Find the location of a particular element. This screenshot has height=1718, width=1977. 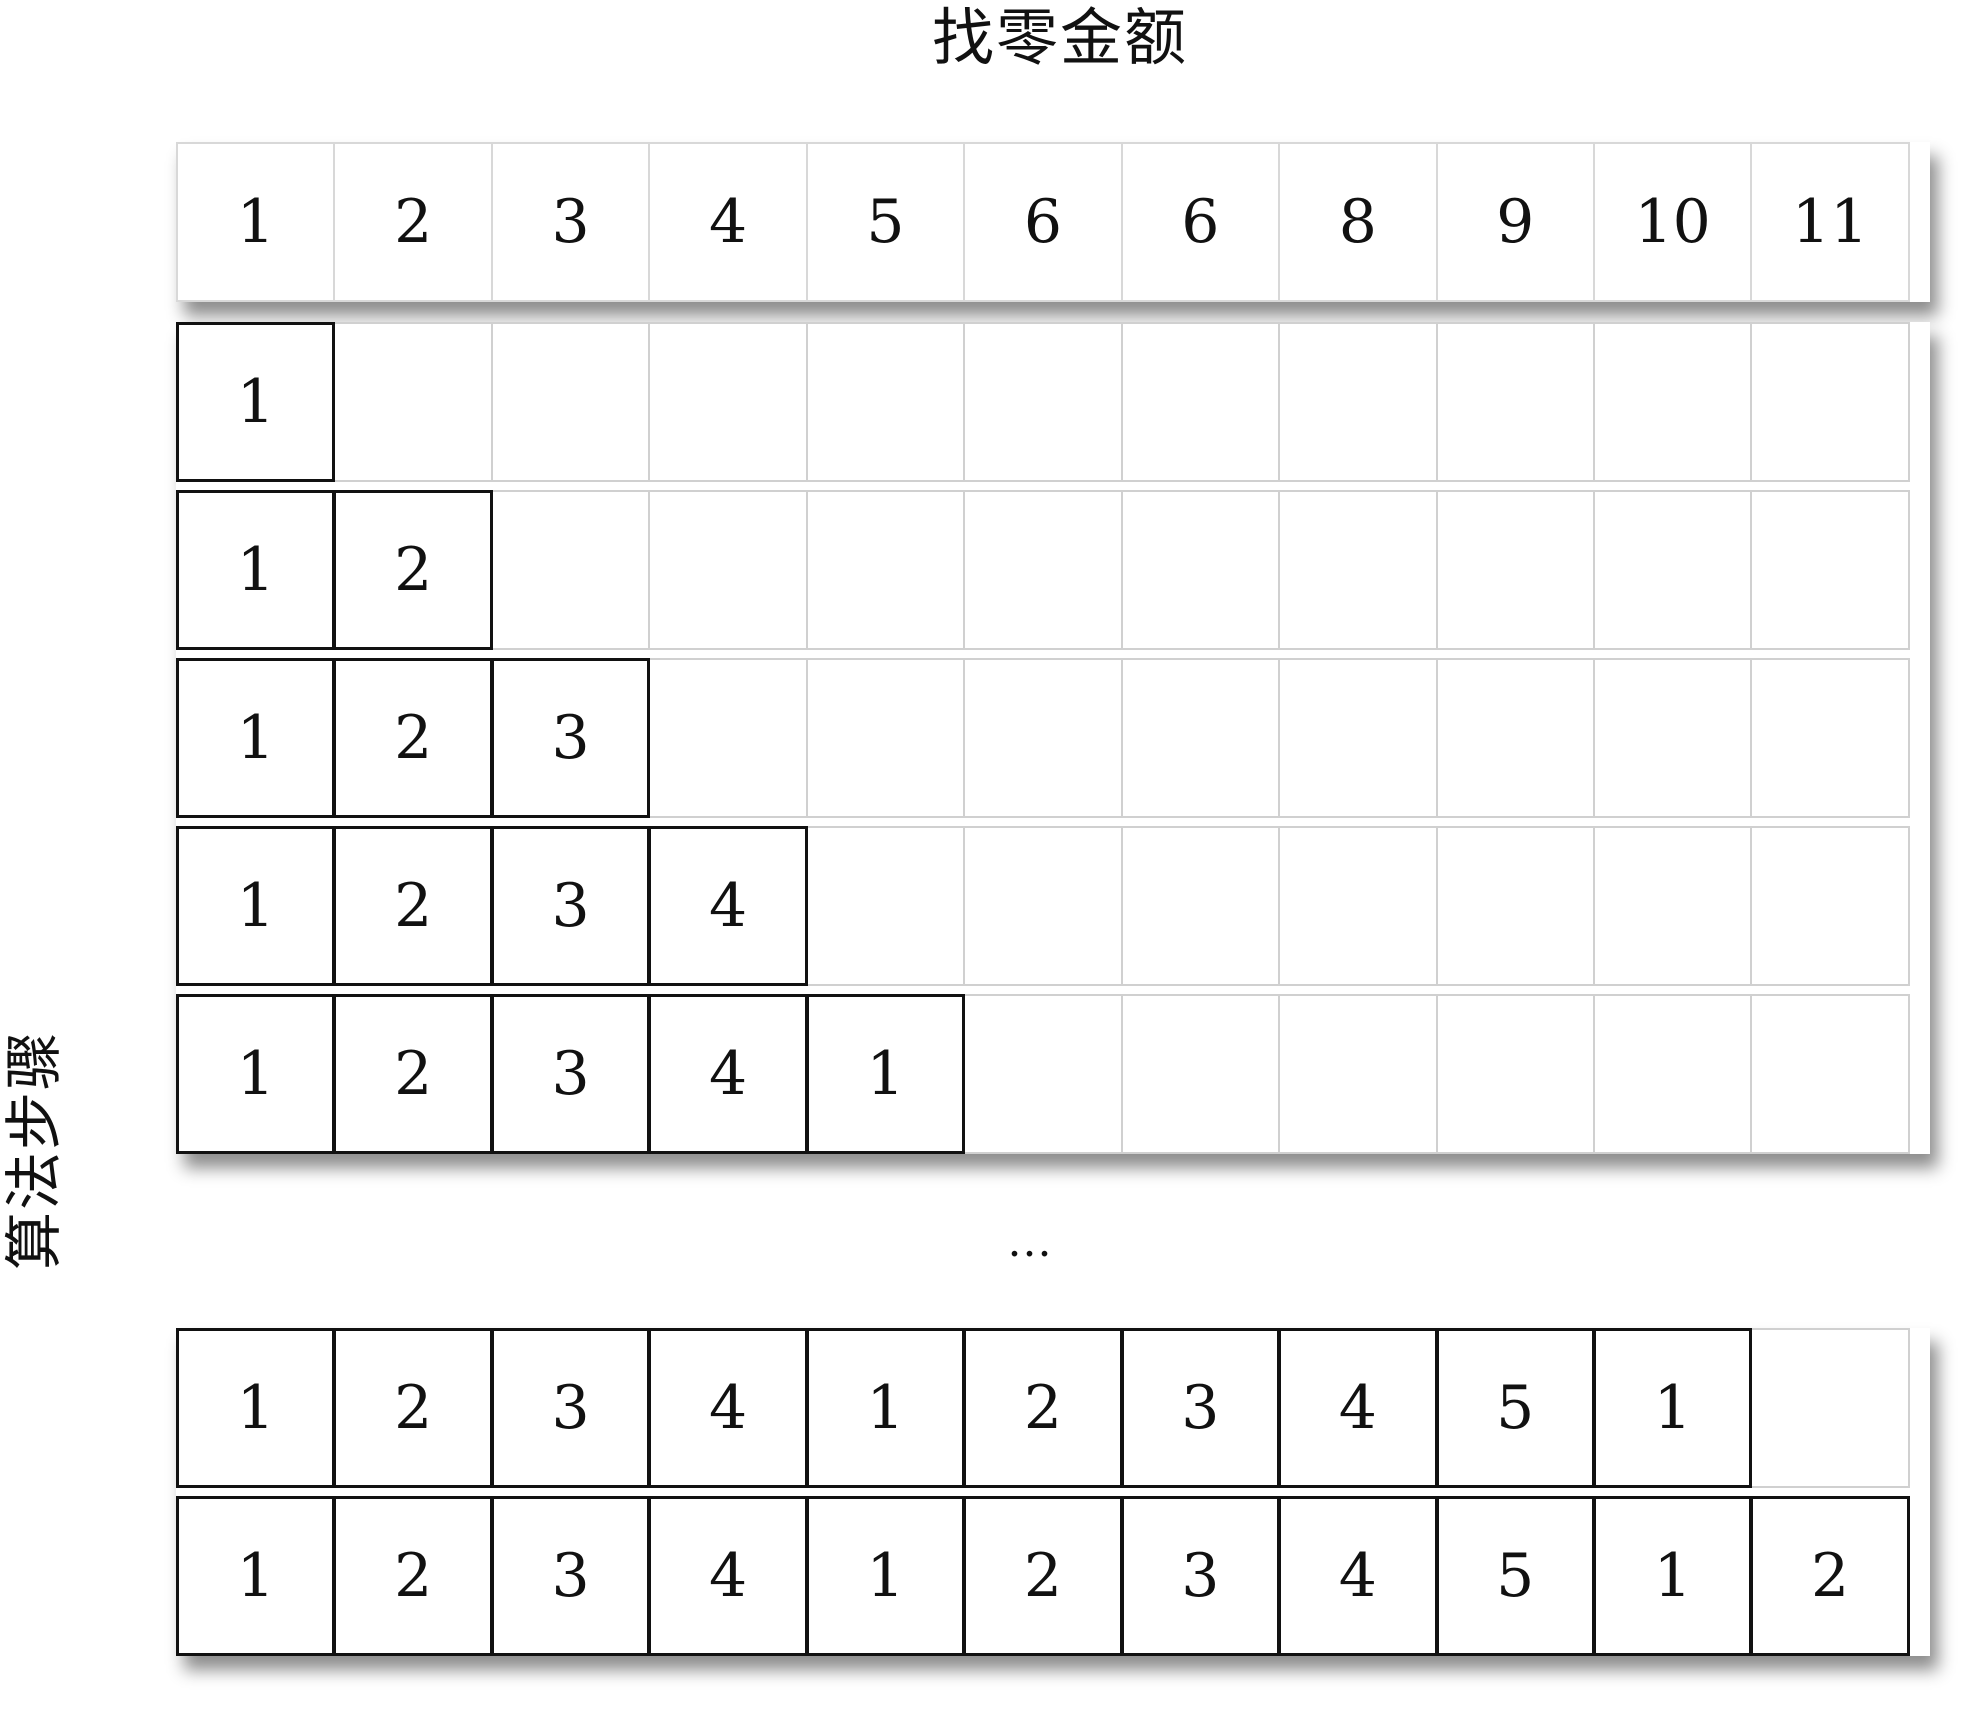

header-row: 1 2 3 4 5 6 6 8 9 10 11 is located at coordinates (1053, 222).